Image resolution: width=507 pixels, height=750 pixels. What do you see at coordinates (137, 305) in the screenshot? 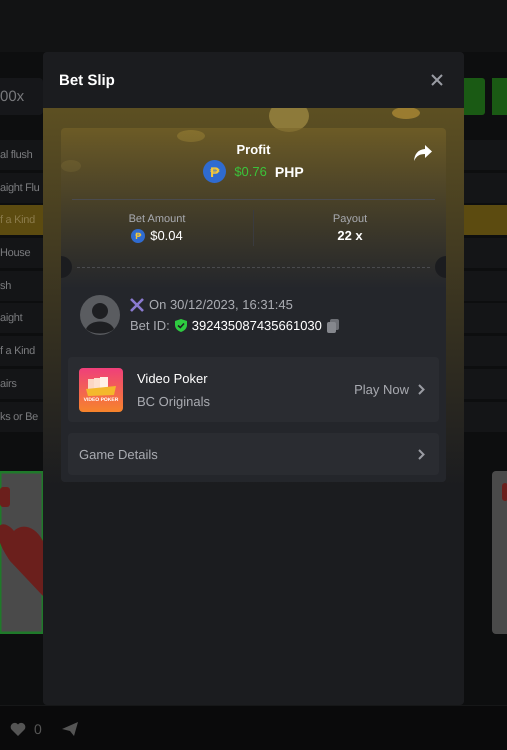
I see `crossed-swords-icon` at bounding box center [137, 305].